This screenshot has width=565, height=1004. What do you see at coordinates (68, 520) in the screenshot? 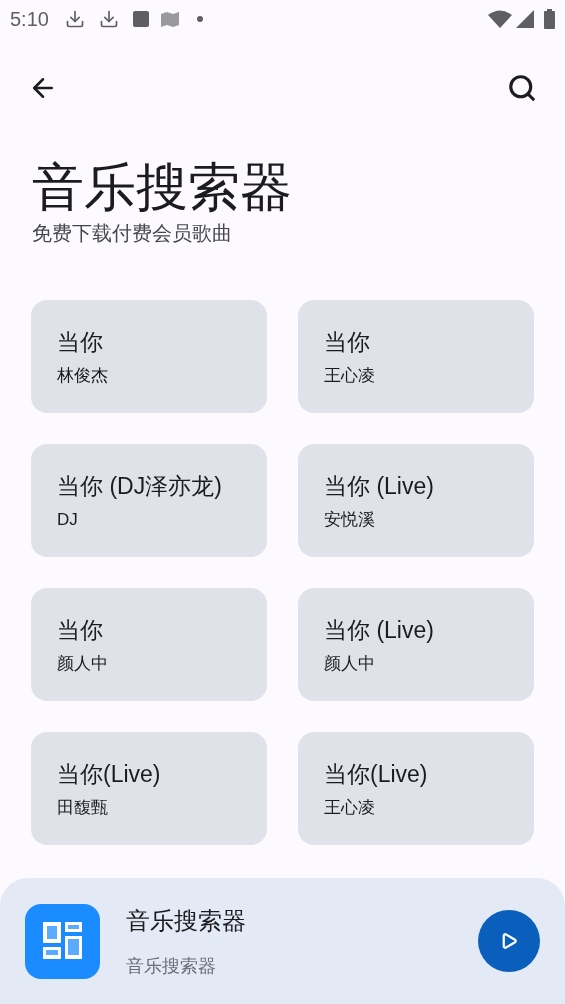
I see `song-artist: DJ` at bounding box center [68, 520].